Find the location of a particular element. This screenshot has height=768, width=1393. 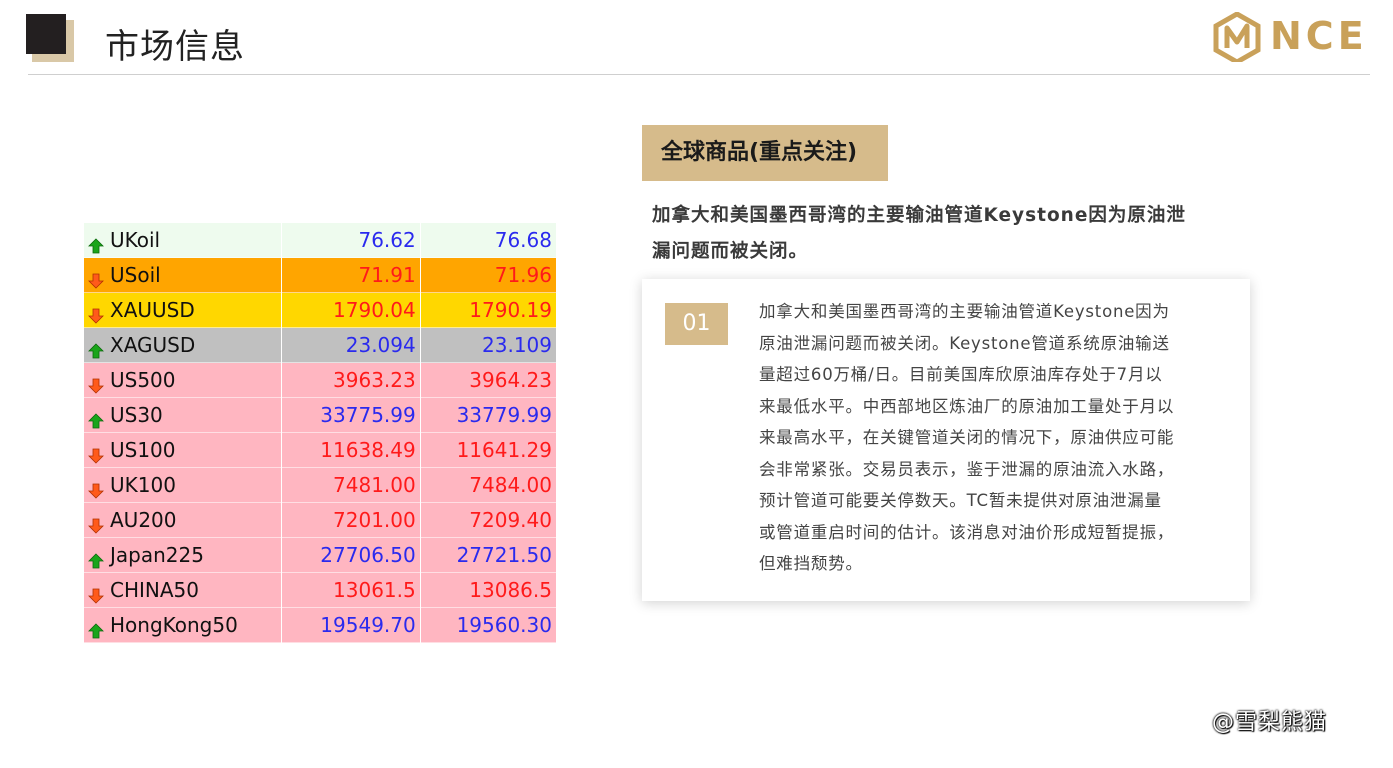

news-line: 预计管道可能要关停数天。TC暂未提供对原油泄漏量 is located at coordinates (960, 500).